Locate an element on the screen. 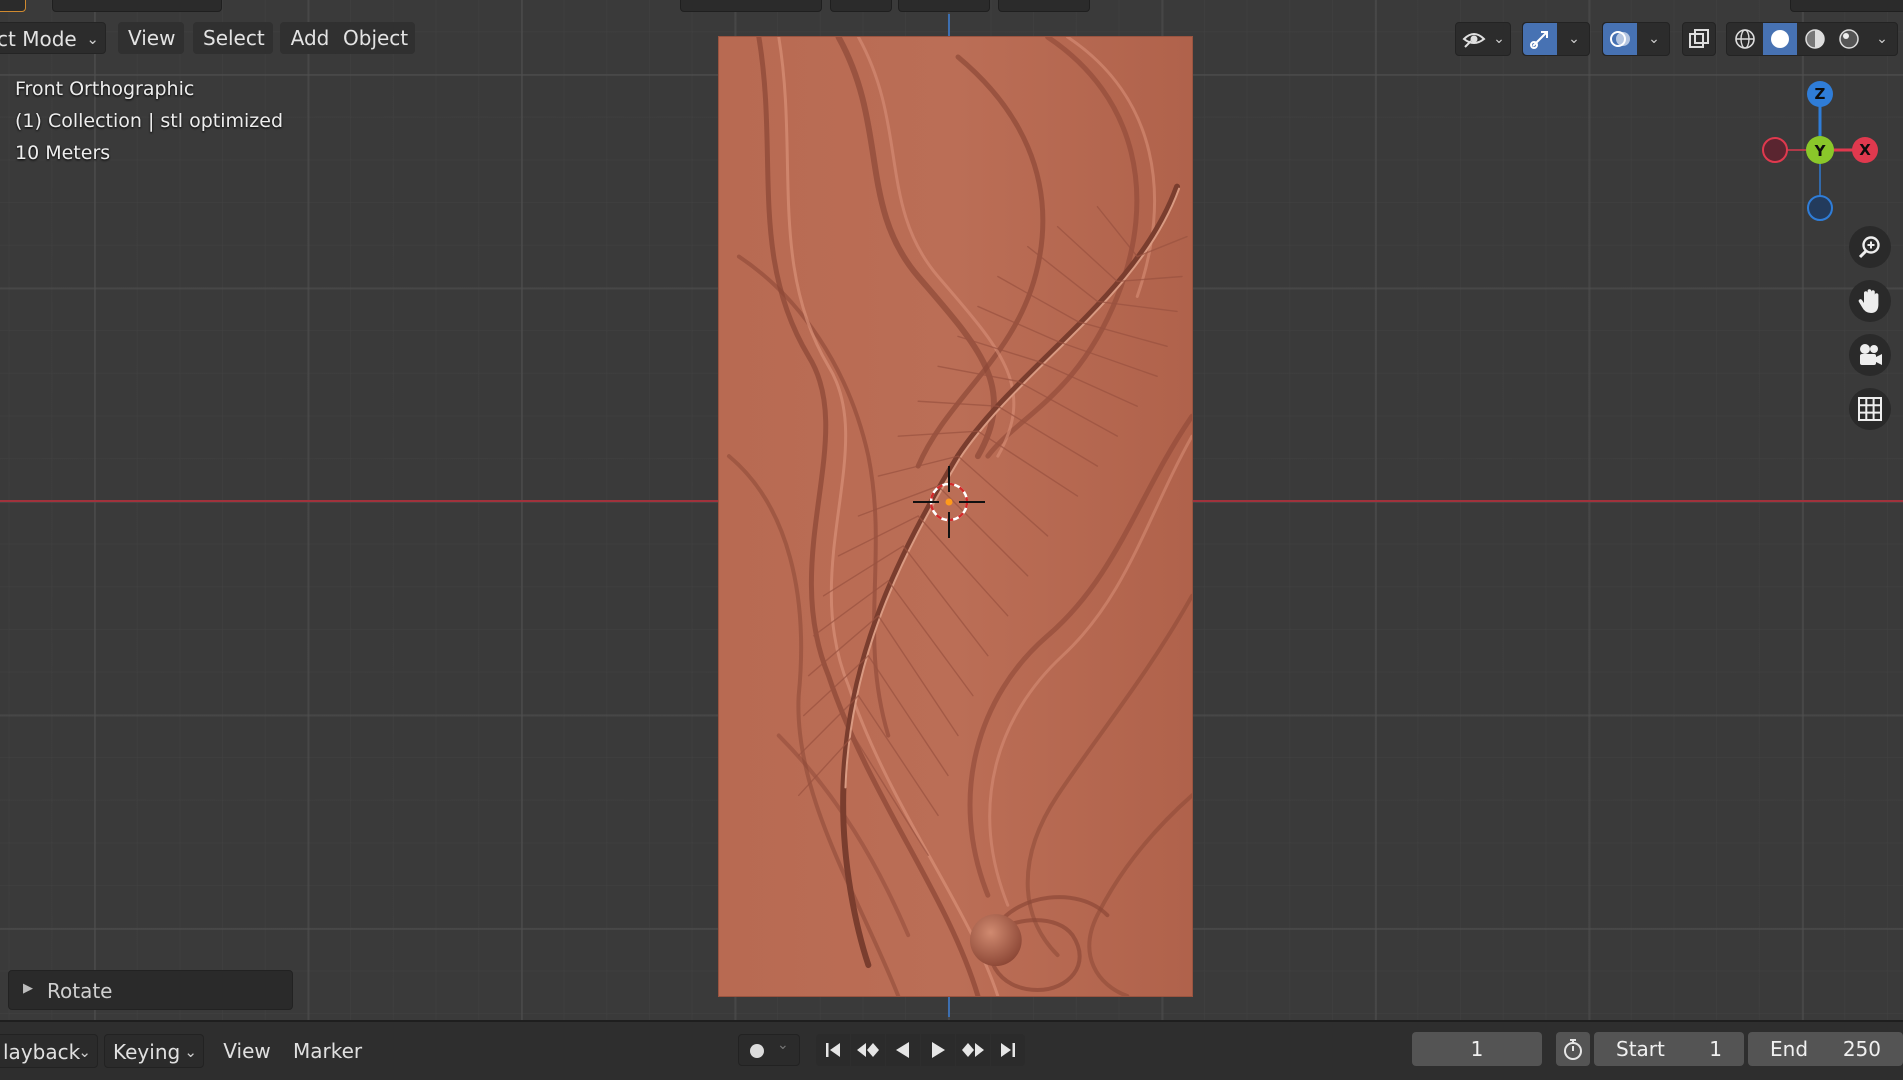 The height and width of the screenshot is (1080, 1903). keying-menu: Keying ⌄ is located at coordinates (154, 1051).